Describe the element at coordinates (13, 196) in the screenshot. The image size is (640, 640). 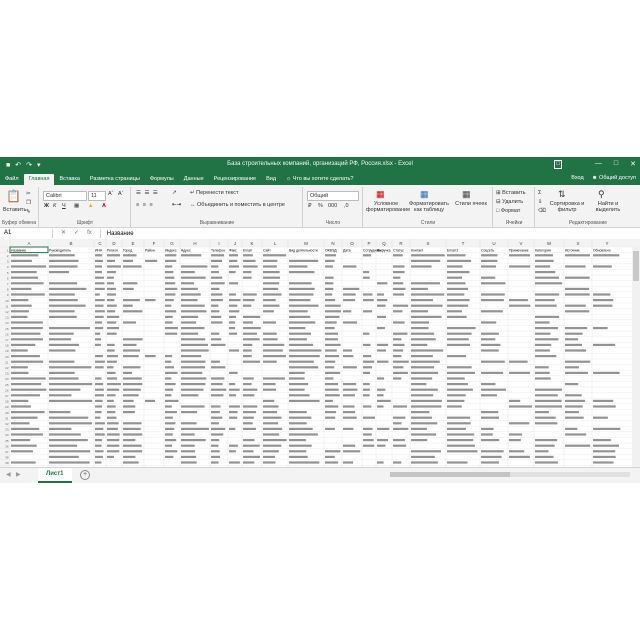
I see `paste-icon: 📋` at that location.